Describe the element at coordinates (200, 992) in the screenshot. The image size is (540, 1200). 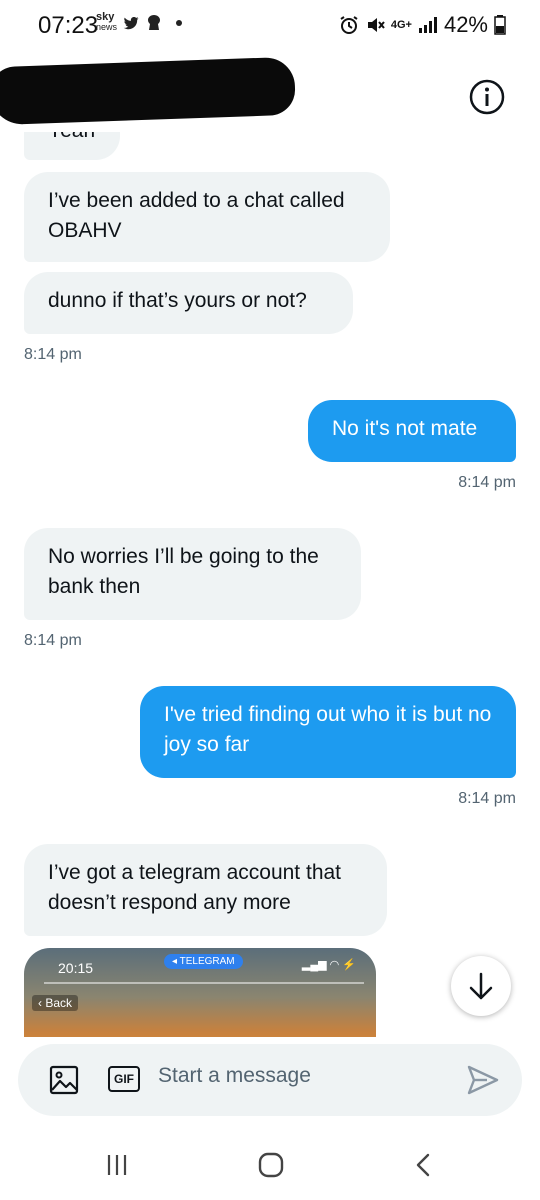
I see `media-attachment-preview: 20:15 ◂ TELEGRAM ▂▄▆ ◠ ⚡ ‹ Back` at that location.